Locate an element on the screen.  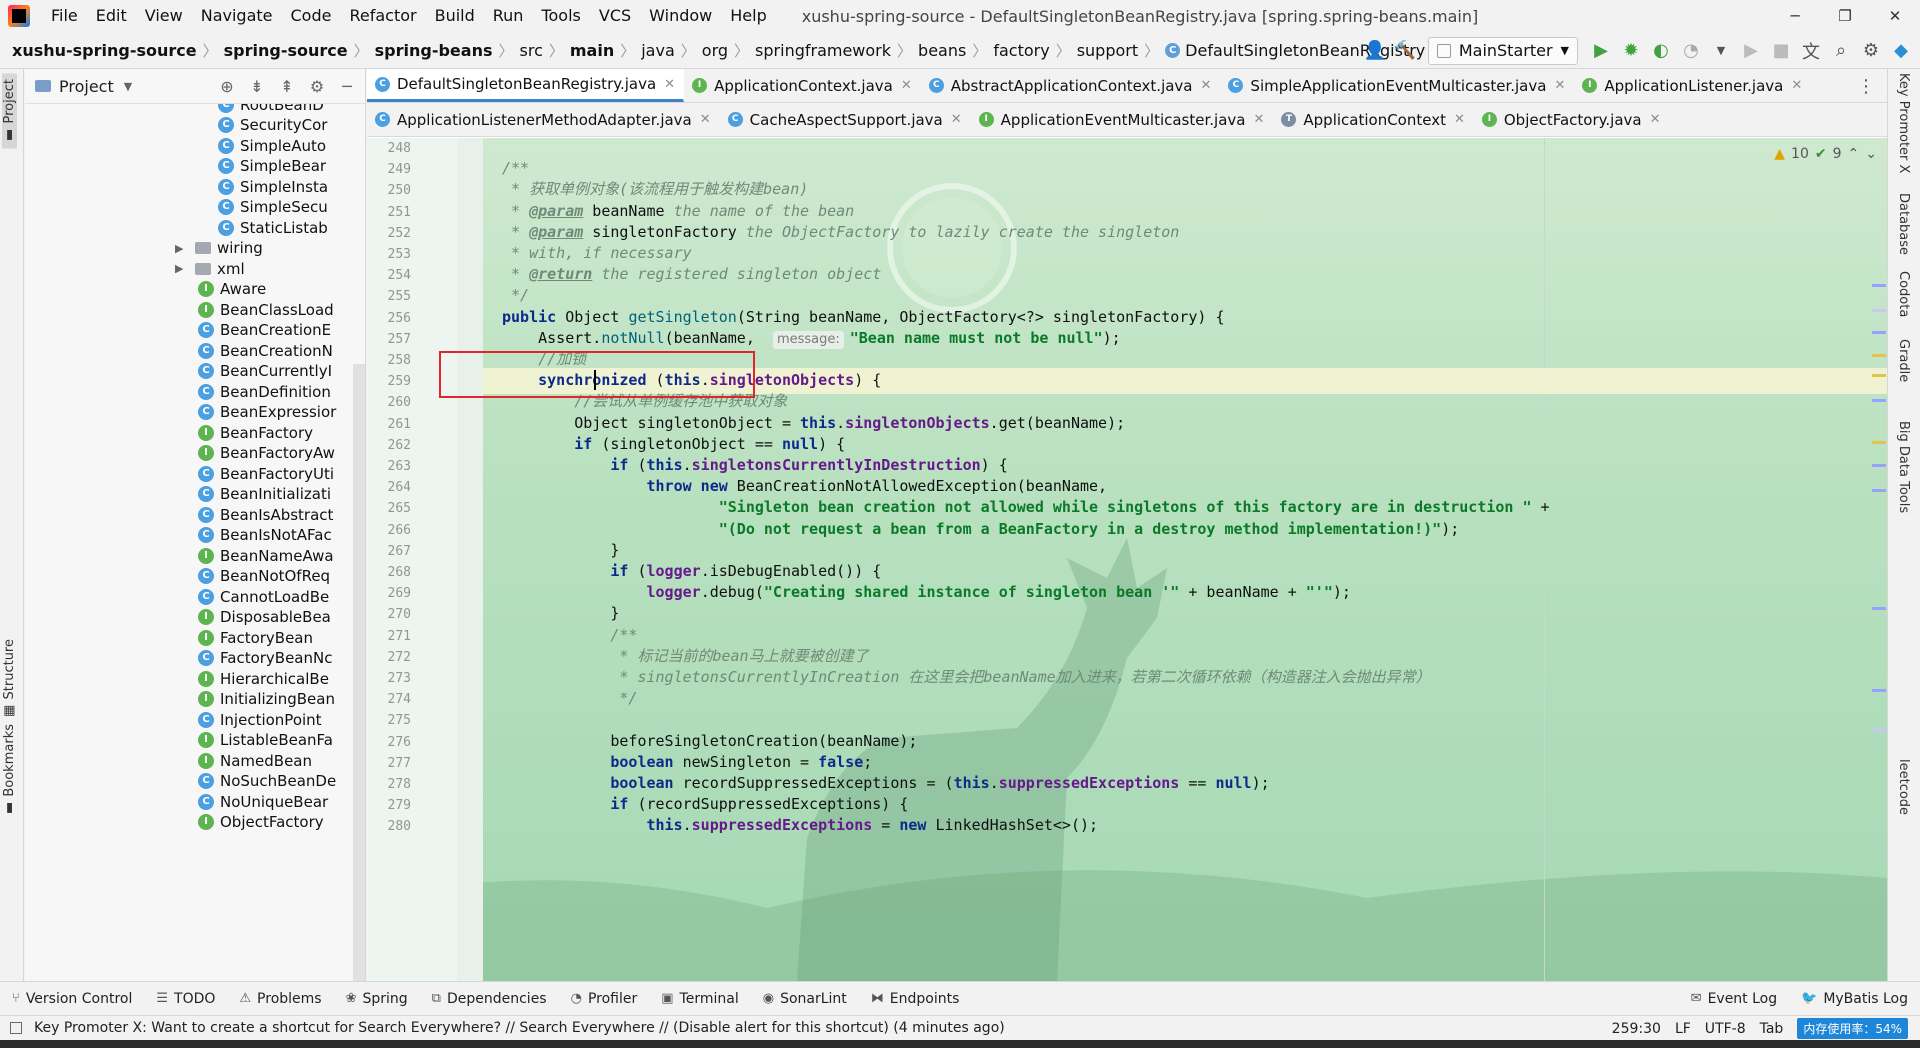
memory-indicator: 内存使用率：54% is located at coordinates (1852, 1028).